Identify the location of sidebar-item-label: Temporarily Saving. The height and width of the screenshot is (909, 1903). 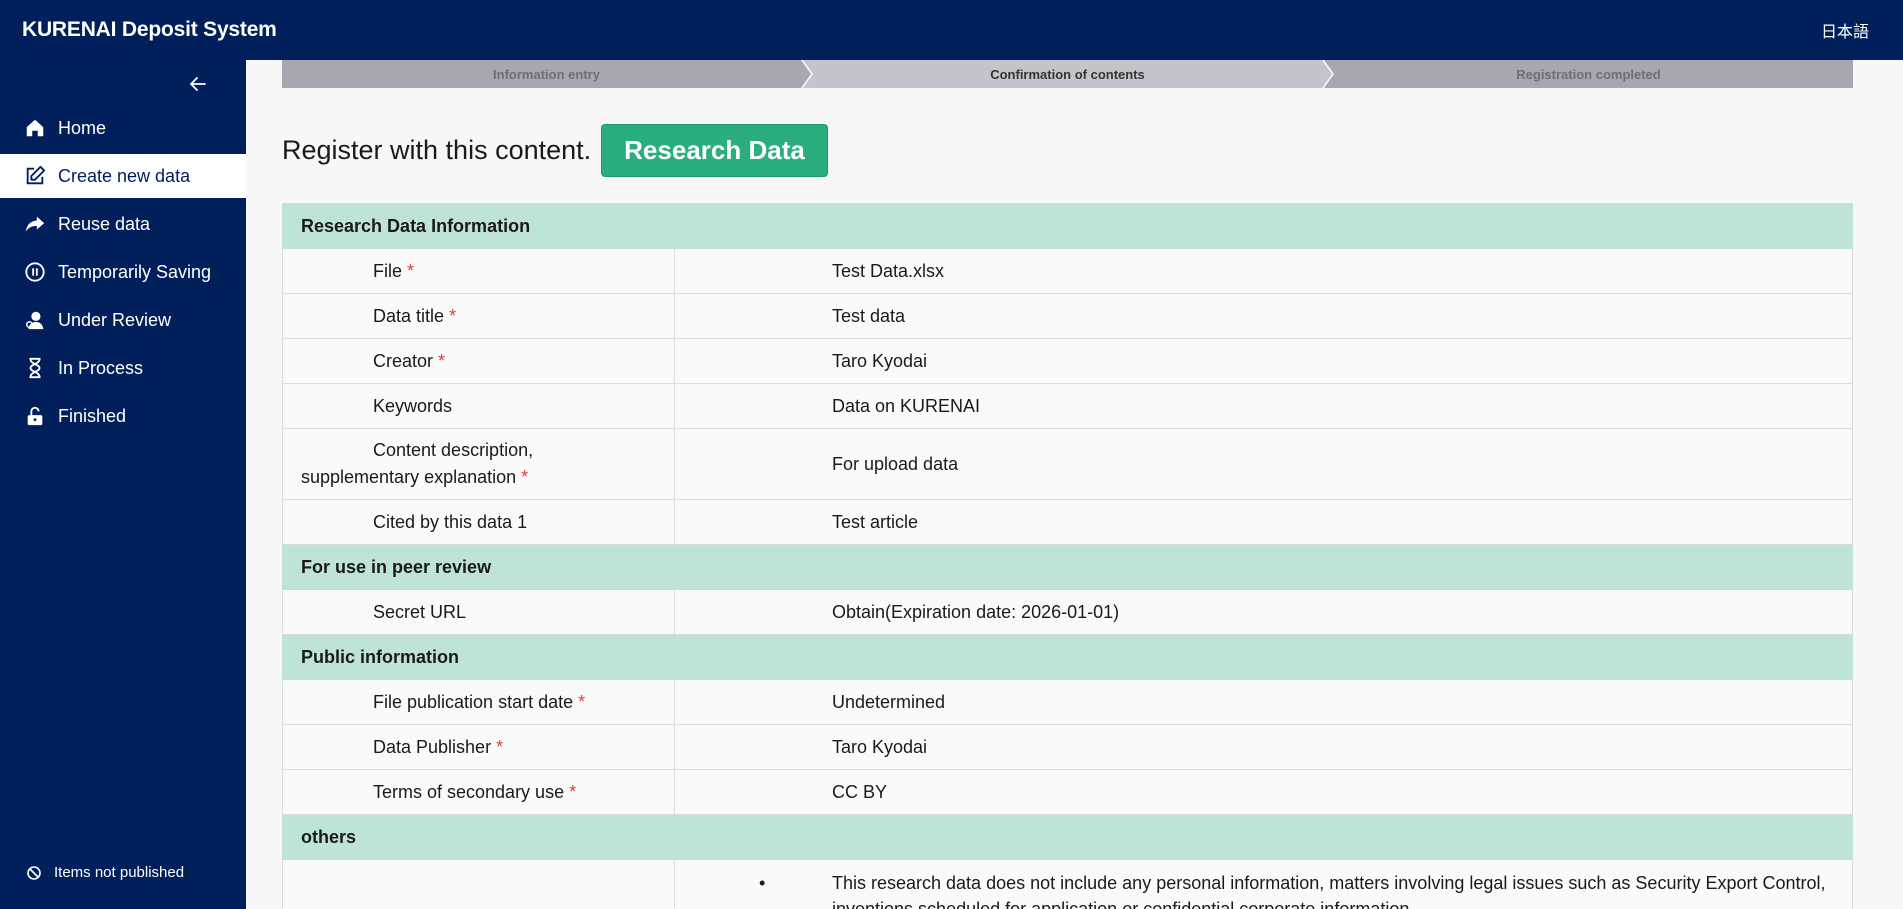
(135, 271).